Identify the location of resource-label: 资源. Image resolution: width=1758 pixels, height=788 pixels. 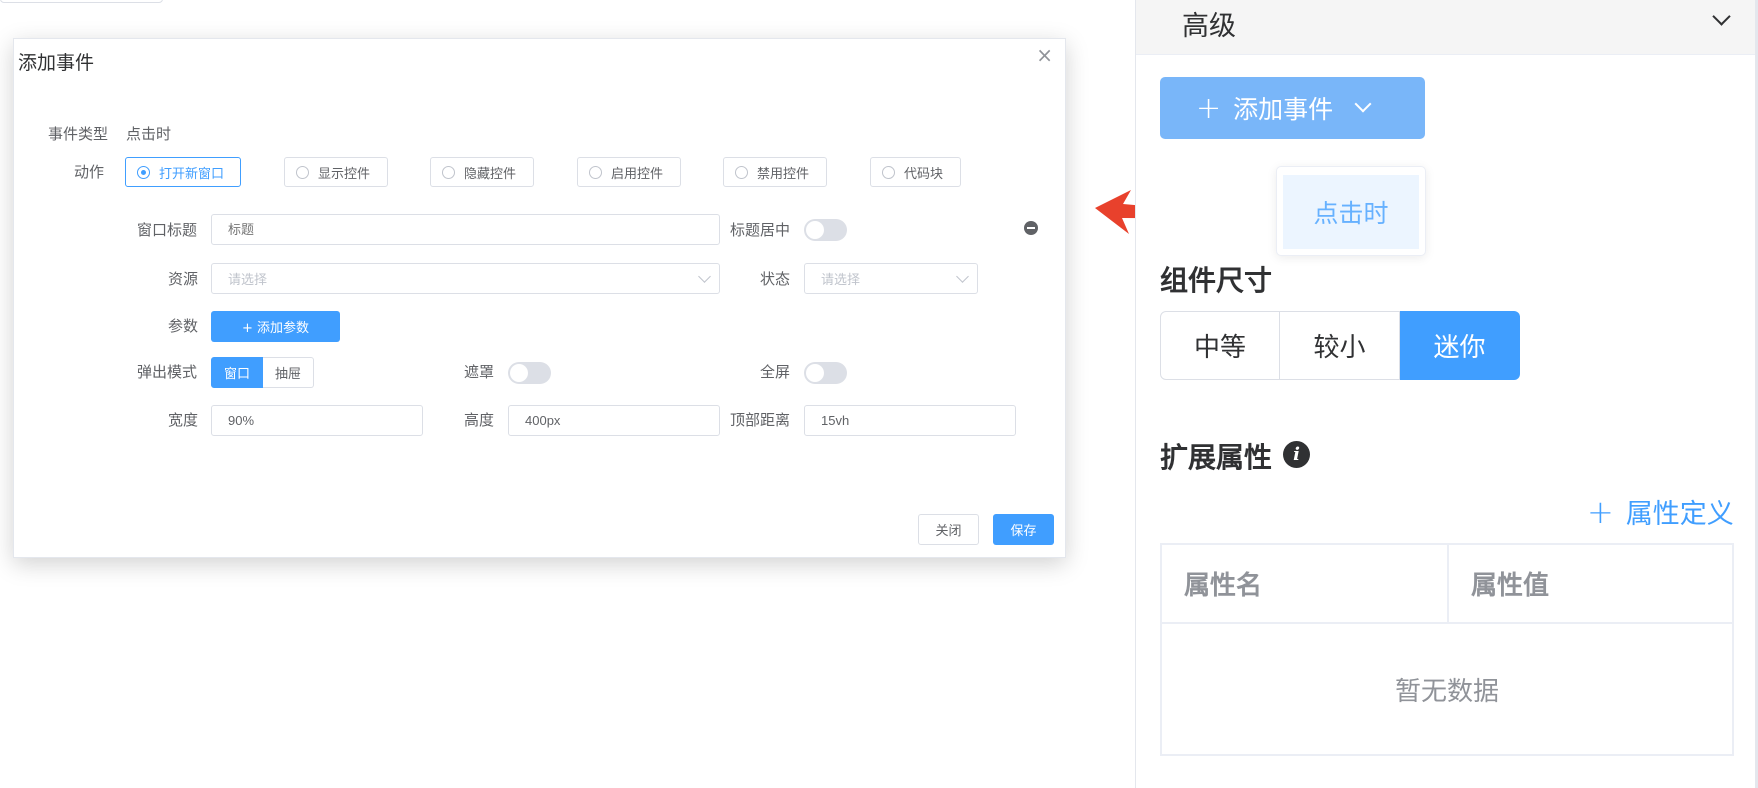
(183, 279).